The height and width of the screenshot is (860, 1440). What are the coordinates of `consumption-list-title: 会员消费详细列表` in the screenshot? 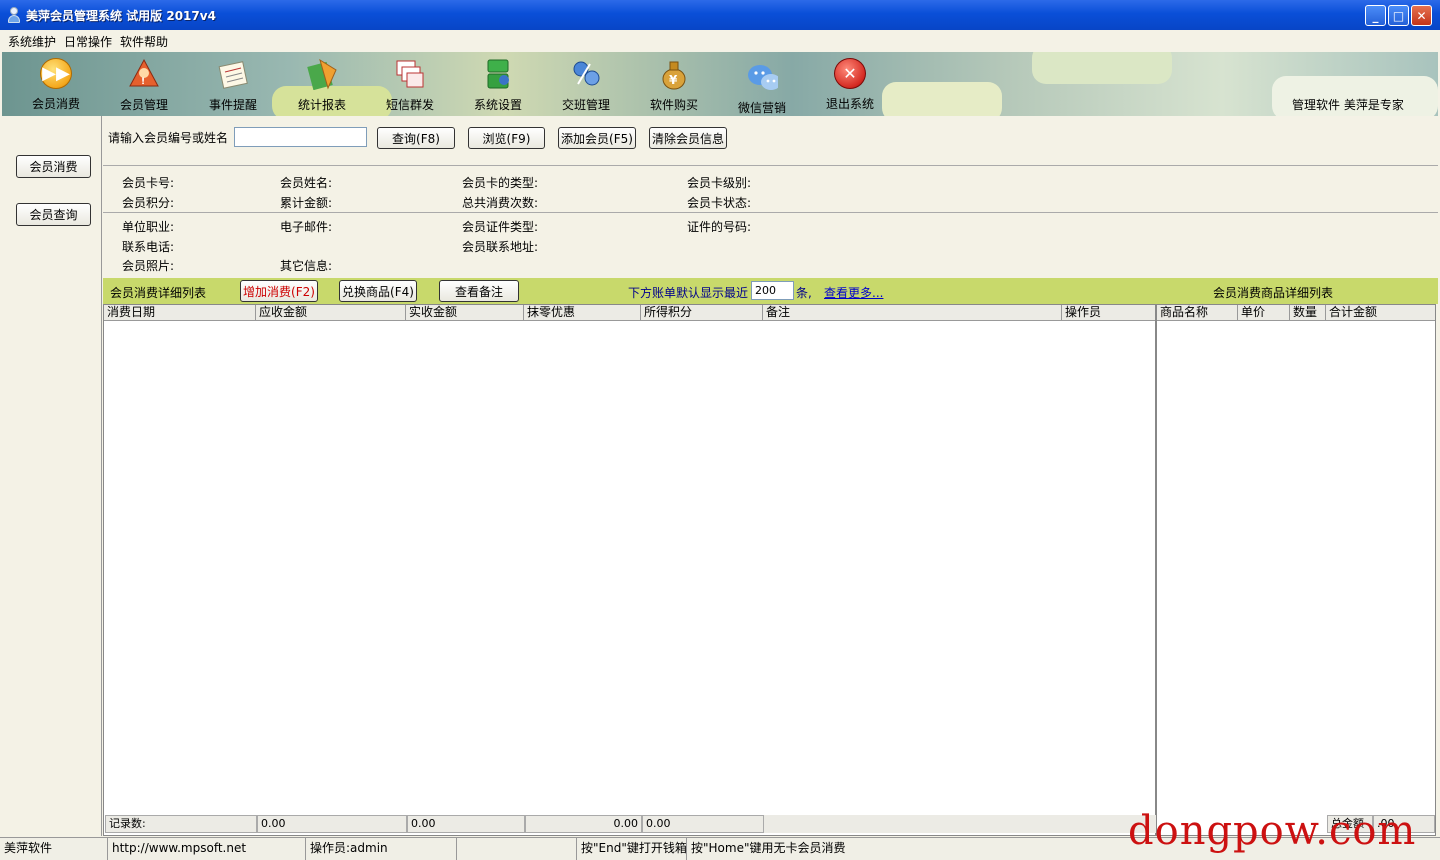 It's located at (158, 293).